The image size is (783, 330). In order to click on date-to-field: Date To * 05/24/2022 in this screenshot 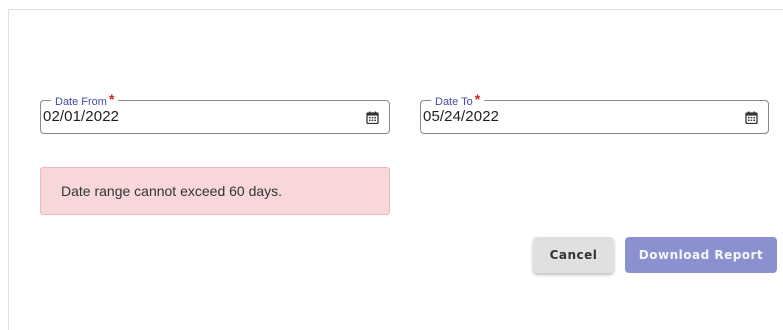, I will do `click(594, 112)`.